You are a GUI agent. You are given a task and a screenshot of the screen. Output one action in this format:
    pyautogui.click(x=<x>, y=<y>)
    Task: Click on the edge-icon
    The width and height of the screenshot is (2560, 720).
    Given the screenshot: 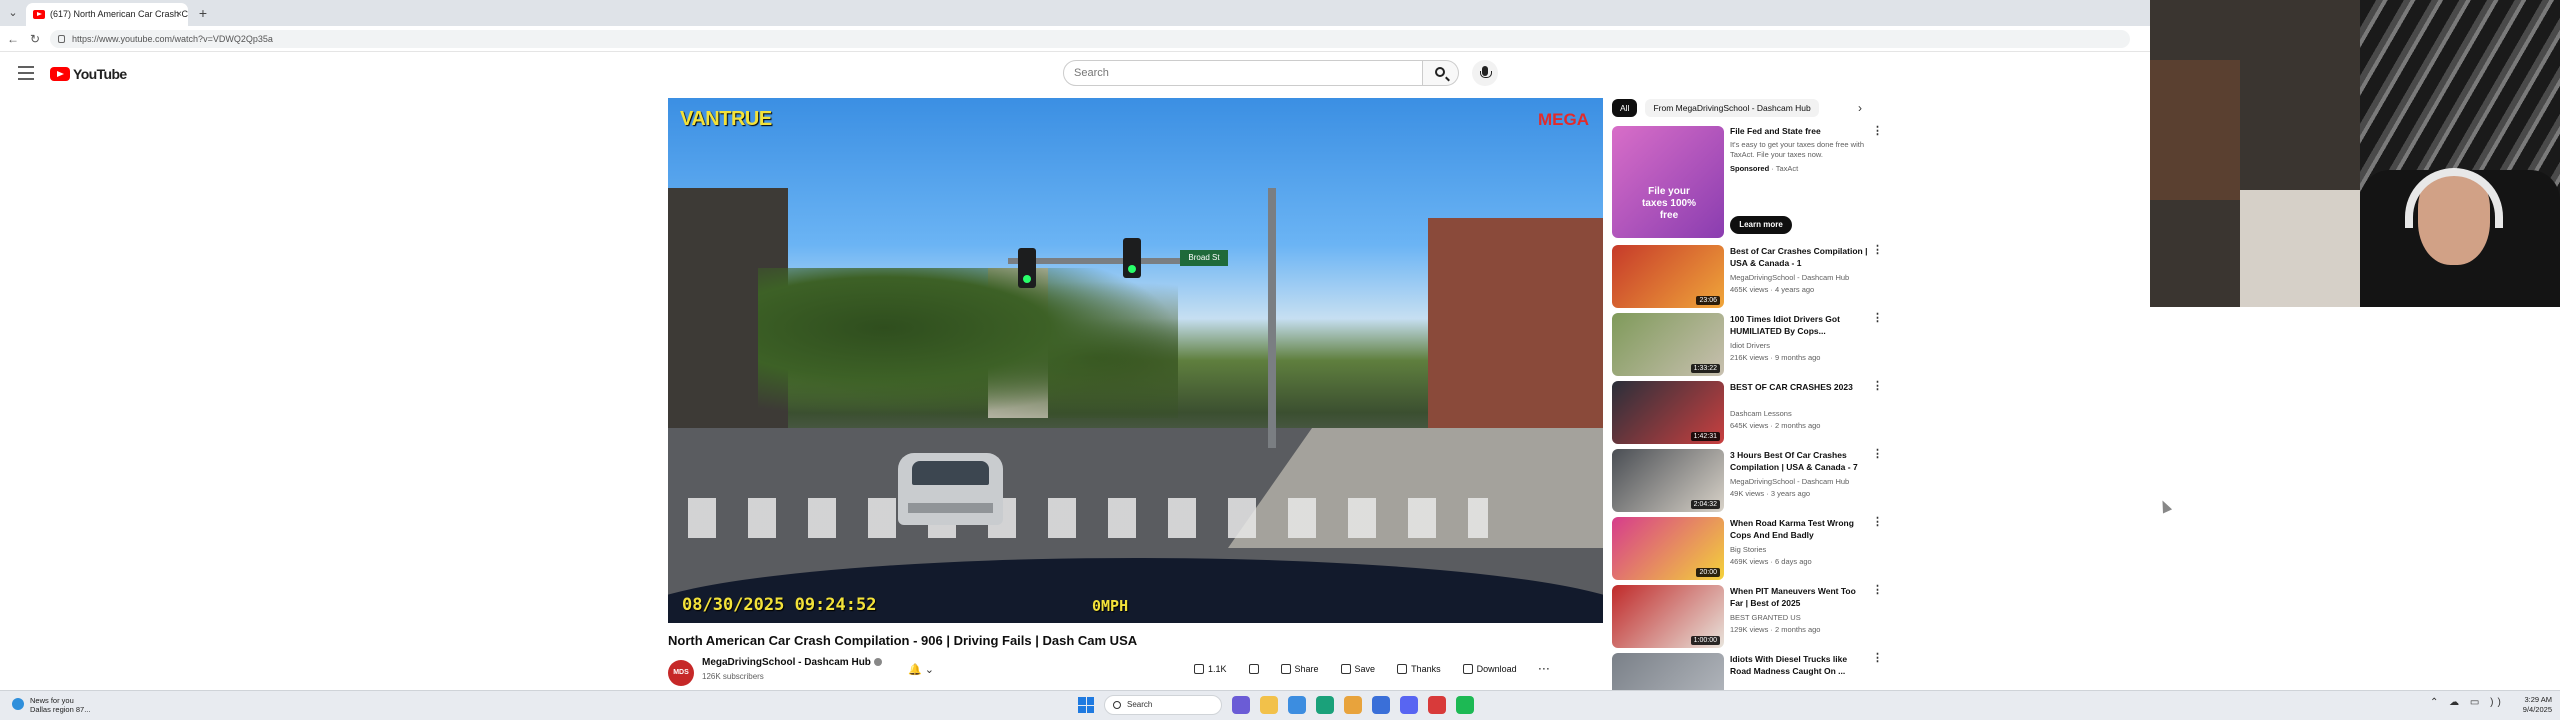 What is the action you would take?
    pyautogui.click(x=1325, y=705)
    